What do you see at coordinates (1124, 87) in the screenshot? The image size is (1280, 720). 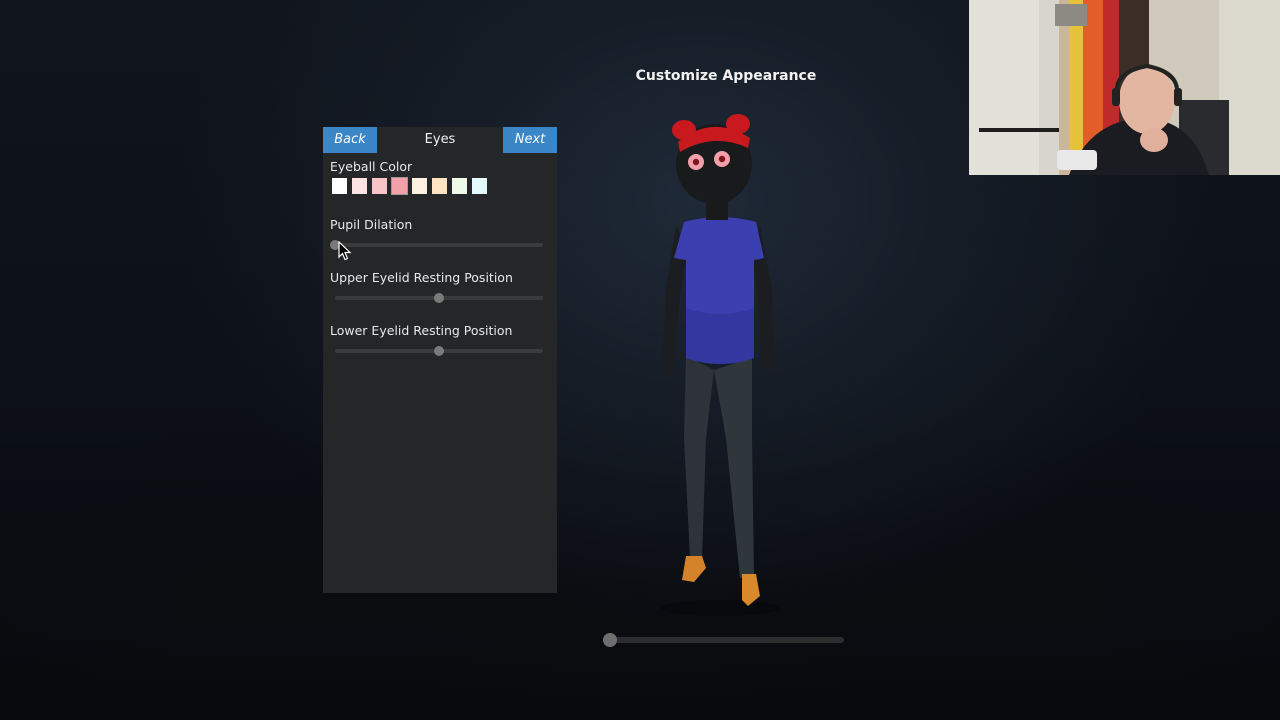 I see `streamer-webcam-overlay` at bounding box center [1124, 87].